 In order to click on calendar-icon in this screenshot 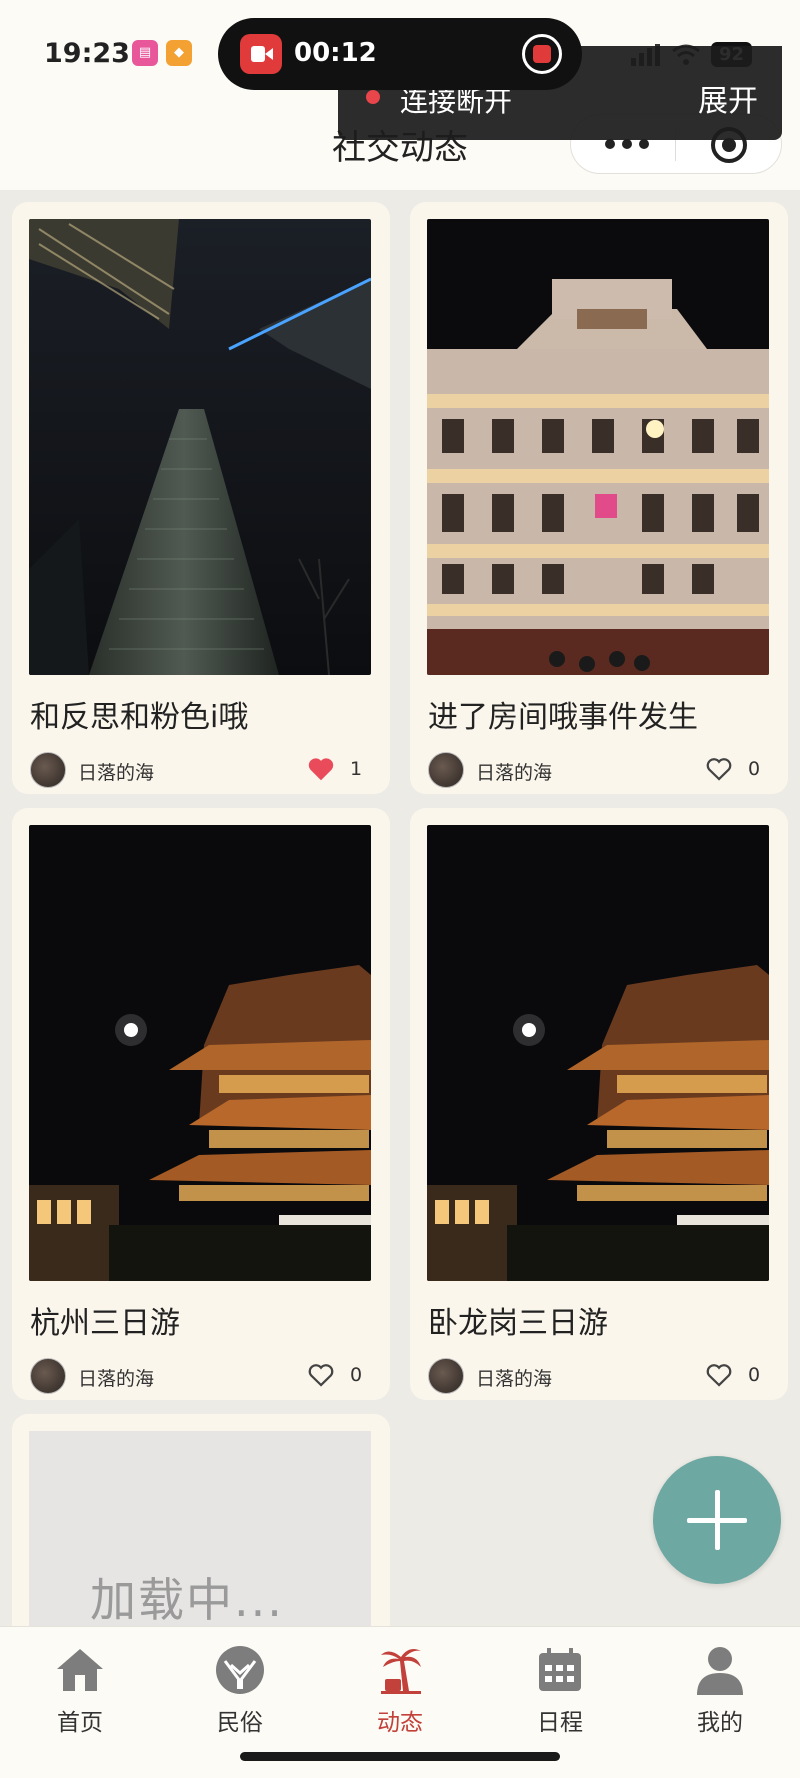, I will do `click(560, 1669)`.